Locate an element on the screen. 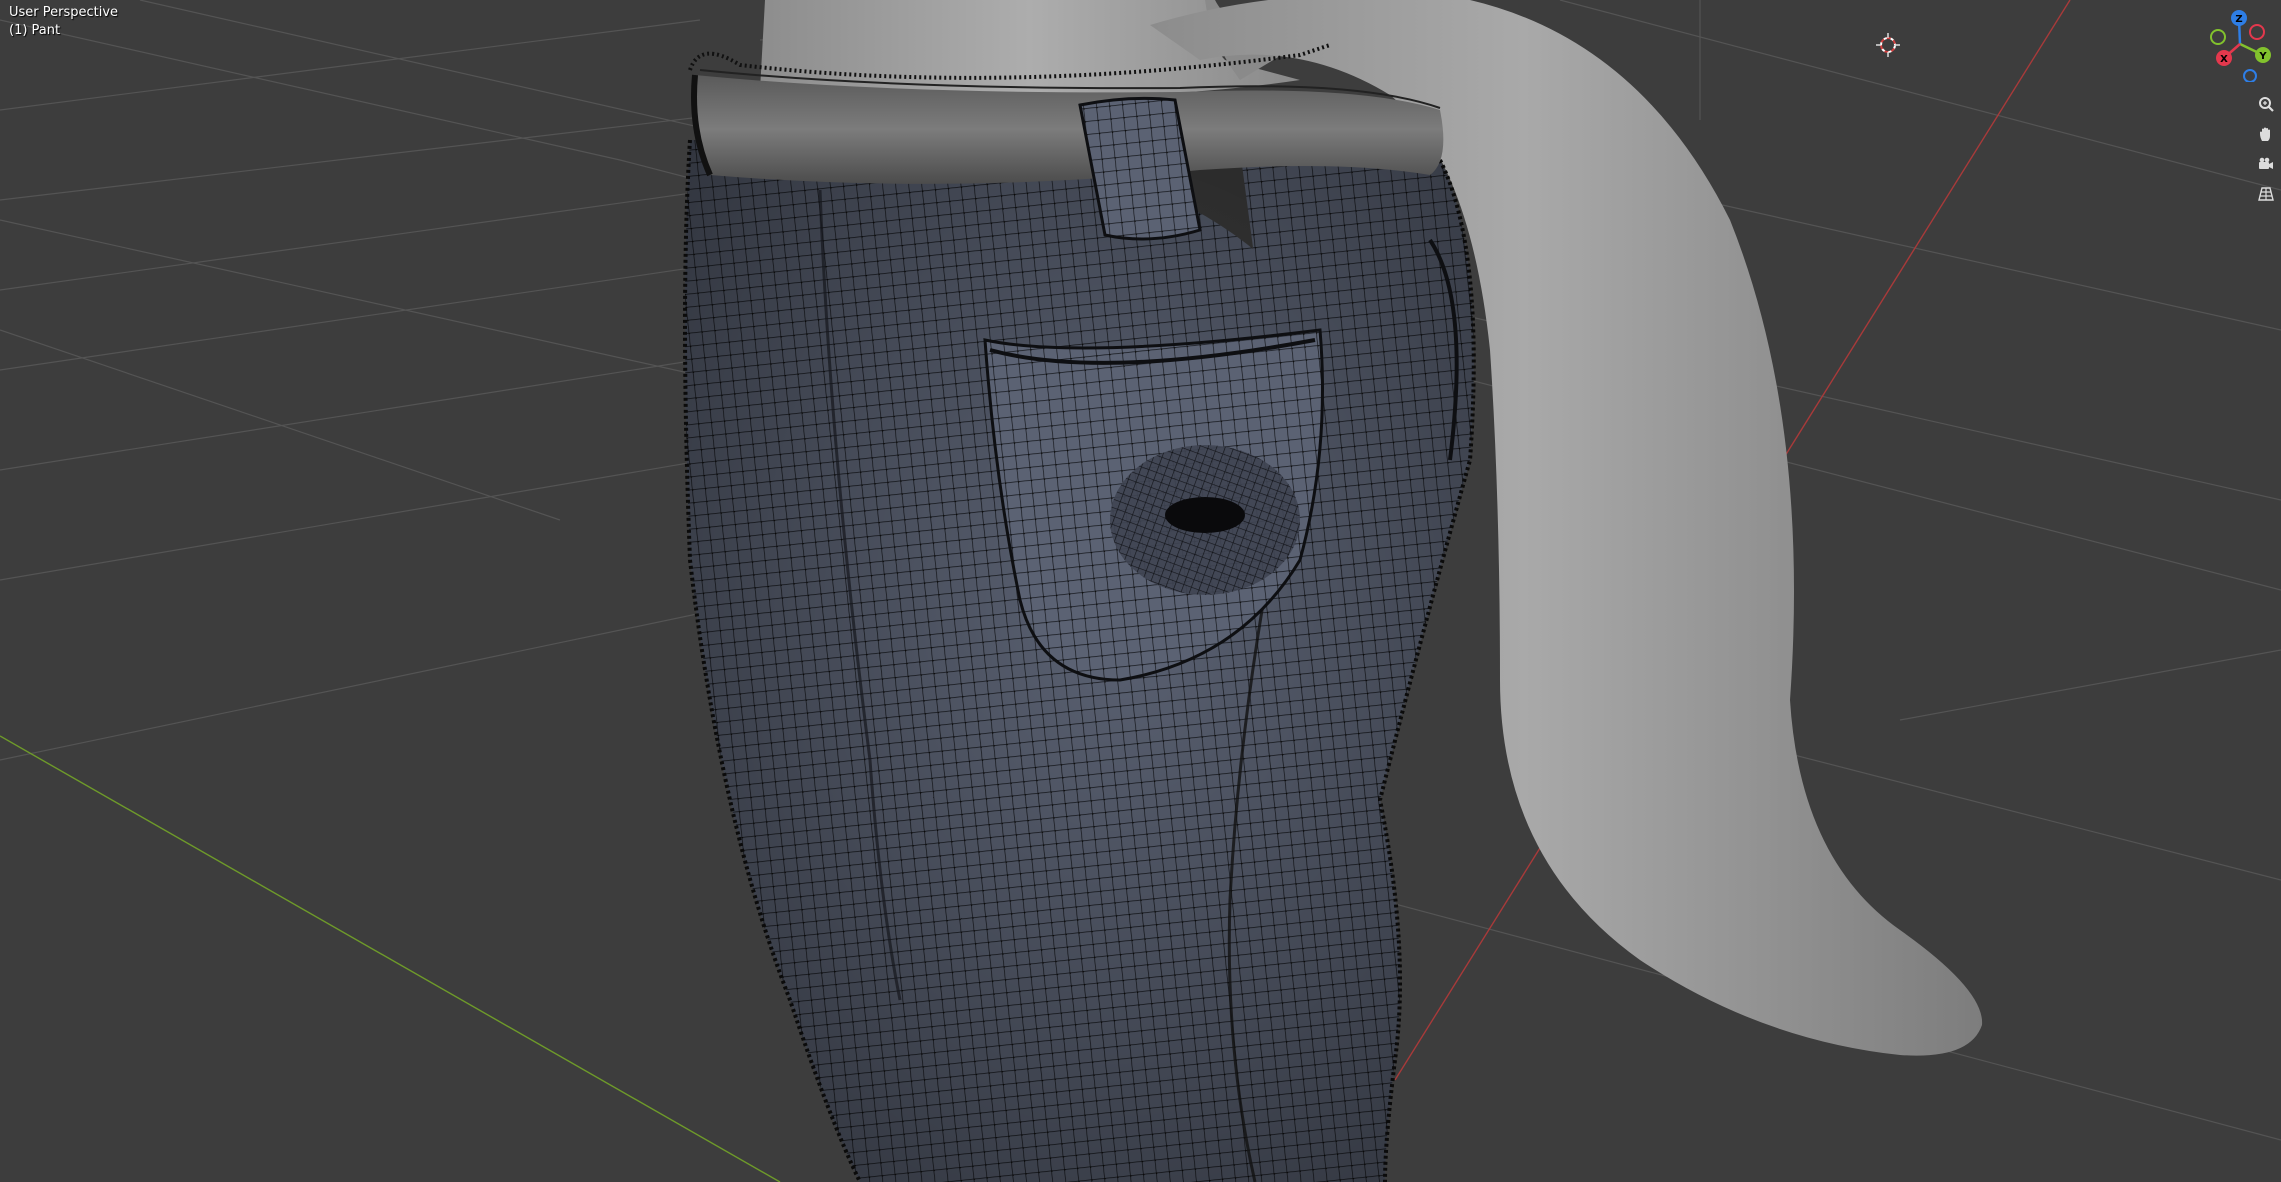 This screenshot has width=2281, height=1182. view-mode-label: User Perspective is located at coordinates (64, 12).